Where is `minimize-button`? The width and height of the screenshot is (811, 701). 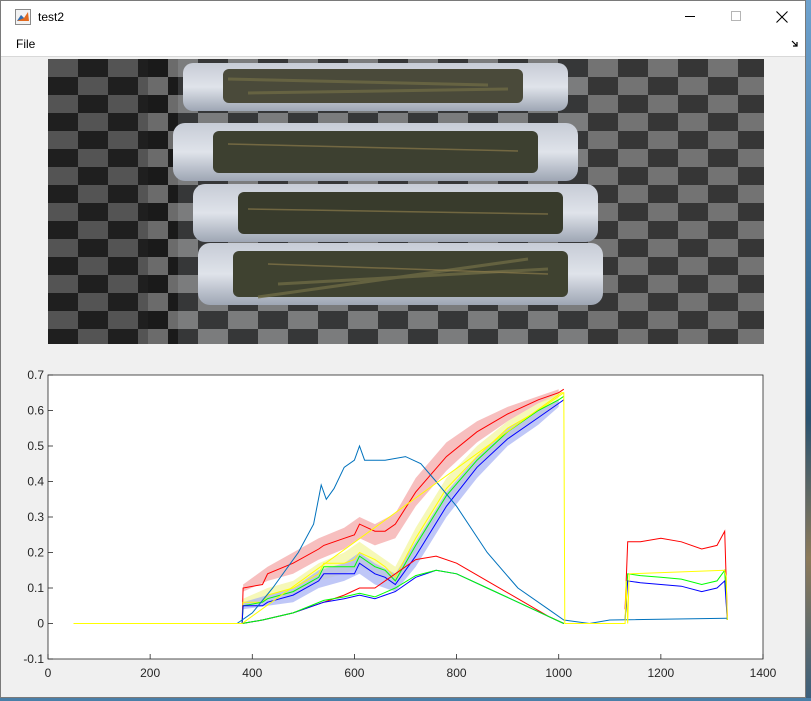 minimize-button is located at coordinates (690, 16).